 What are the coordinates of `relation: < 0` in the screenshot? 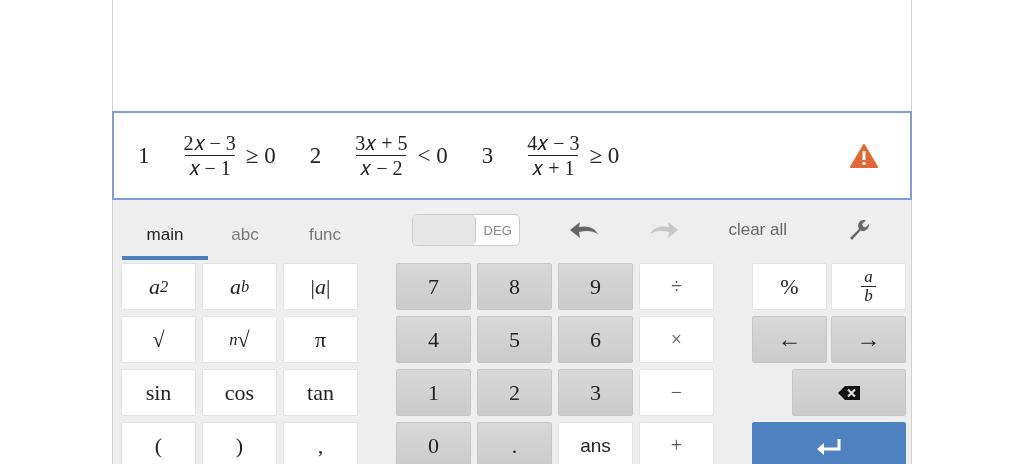 It's located at (432, 155).